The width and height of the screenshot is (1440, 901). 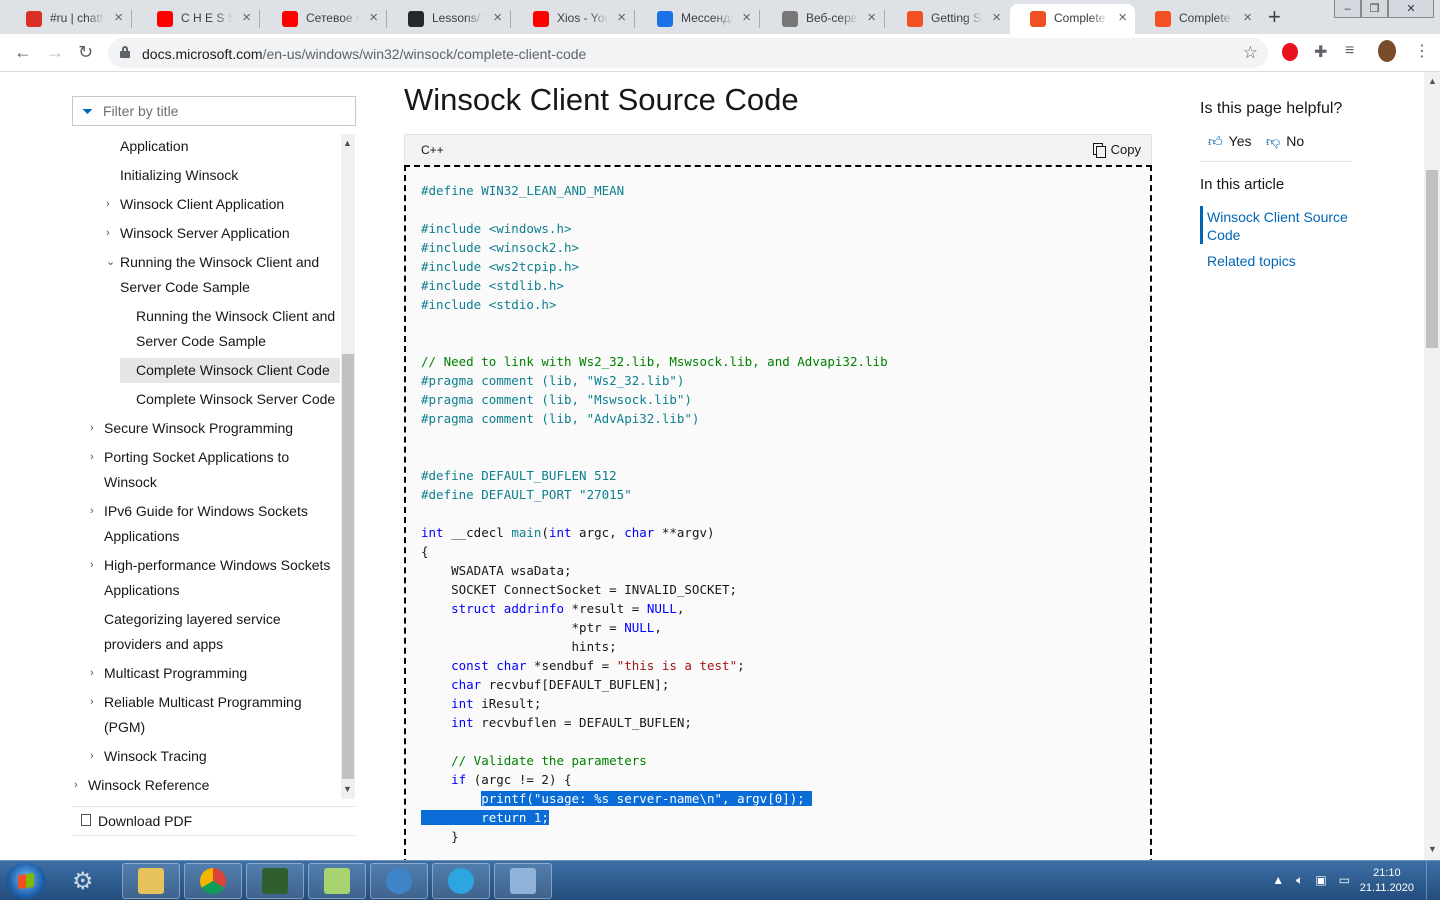 I want to click on taskbar-explorer, so click(x=151, y=881).